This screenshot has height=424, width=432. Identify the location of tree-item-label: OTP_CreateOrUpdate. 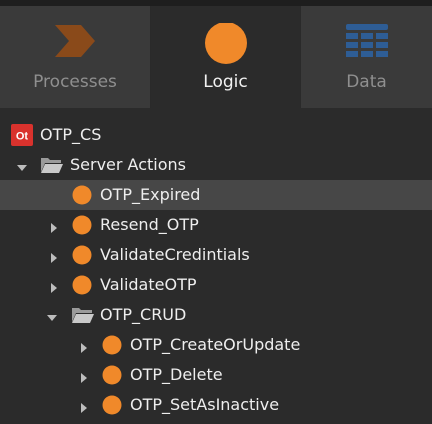
(215, 344).